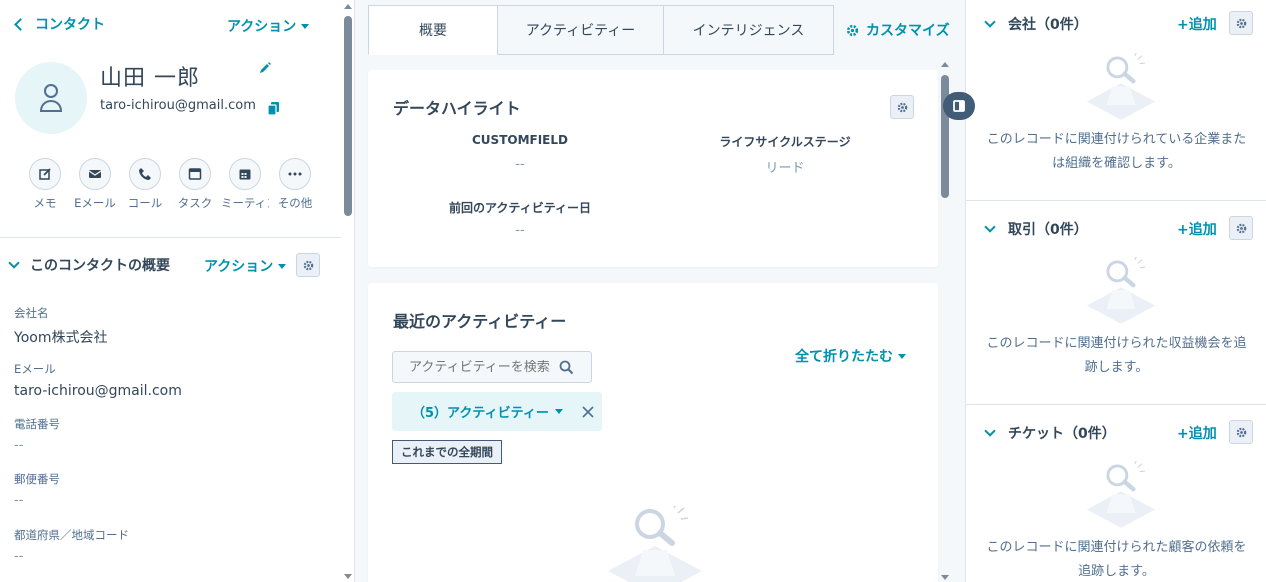 The image size is (1266, 582). What do you see at coordinates (295, 174) in the screenshot?
I see `more-icon` at bounding box center [295, 174].